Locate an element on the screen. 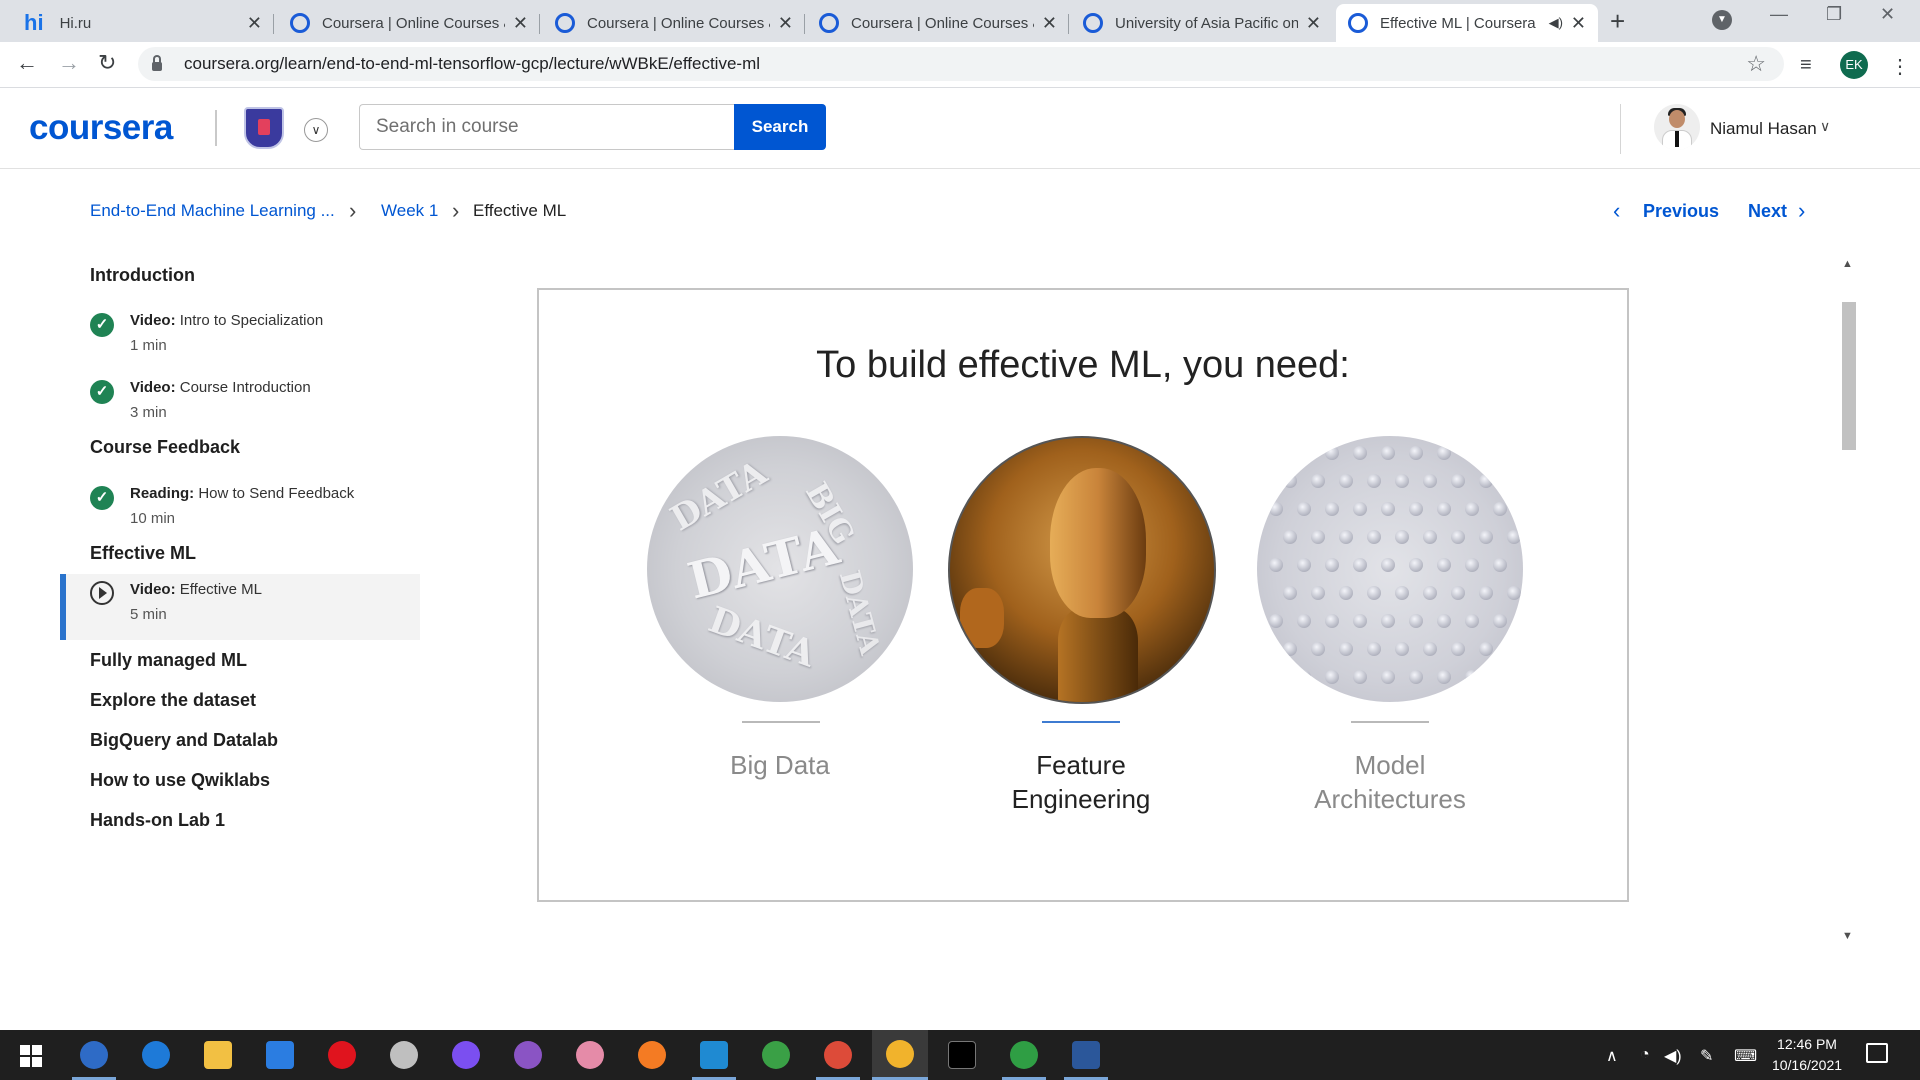 The image size is (1920, 1080). qbittorrent-icon is located at coordinates (94, 1055).